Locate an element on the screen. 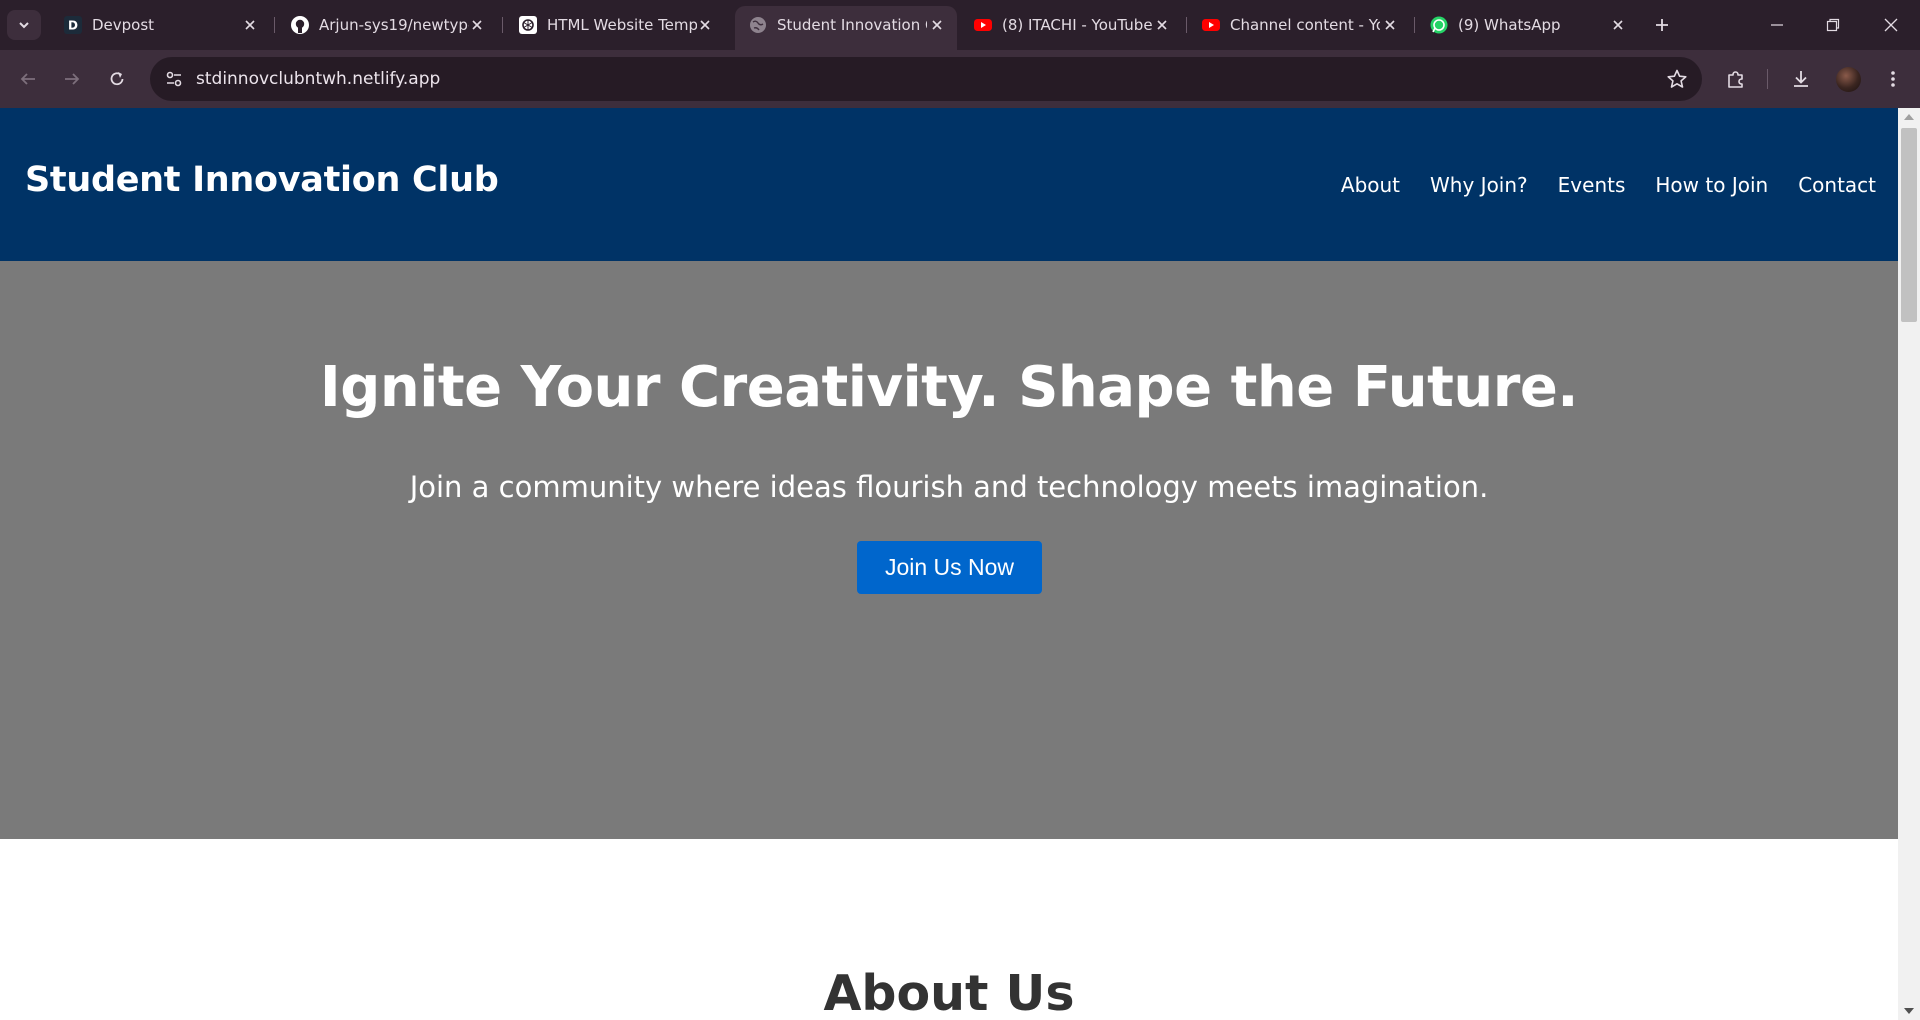 Image resolution: width=1920 pixels, height=1020 pixels. browser-toolbar: stdinnovclubntwh.netlify.app is located at coordinates (960, 79).